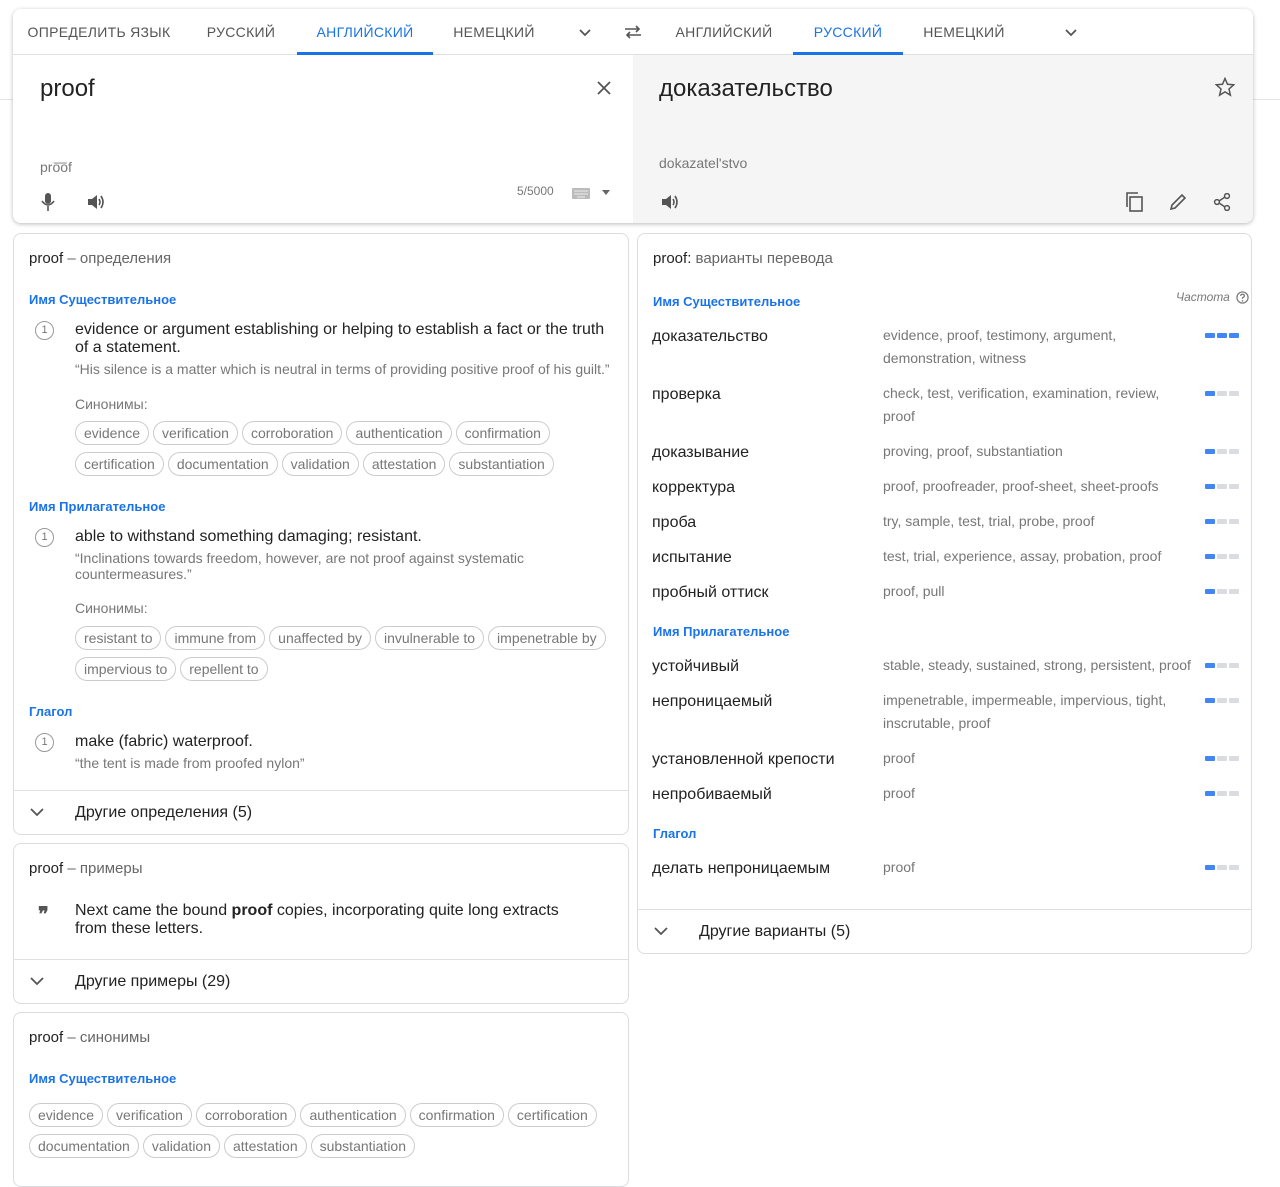 The height and width of the screenshot is (1187, 1280). Describe the element at coordinates (710, 337) in the screenshot. I see `translation-word: доказательство` at that location.